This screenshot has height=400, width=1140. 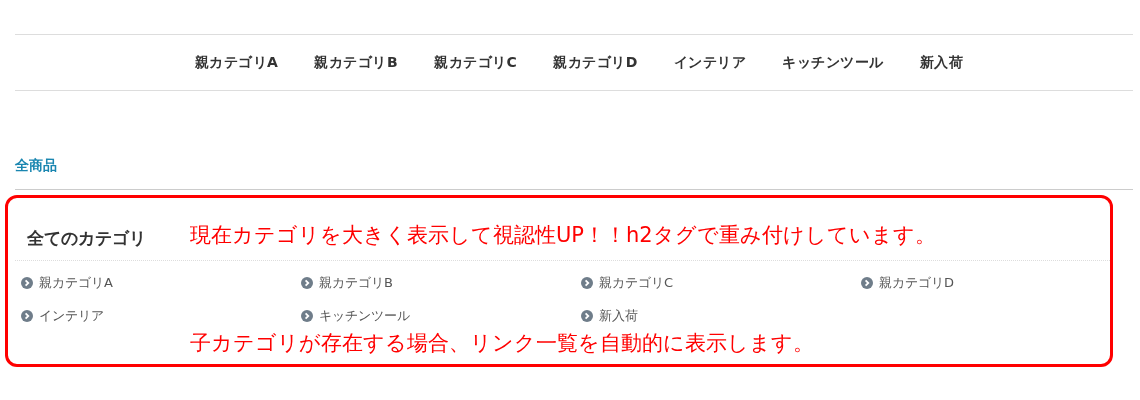 What do you see at coordinates (36, 165) in the screenshot?
I see `breadcrumb-link: 全商品` at bounding box center [36, 165].